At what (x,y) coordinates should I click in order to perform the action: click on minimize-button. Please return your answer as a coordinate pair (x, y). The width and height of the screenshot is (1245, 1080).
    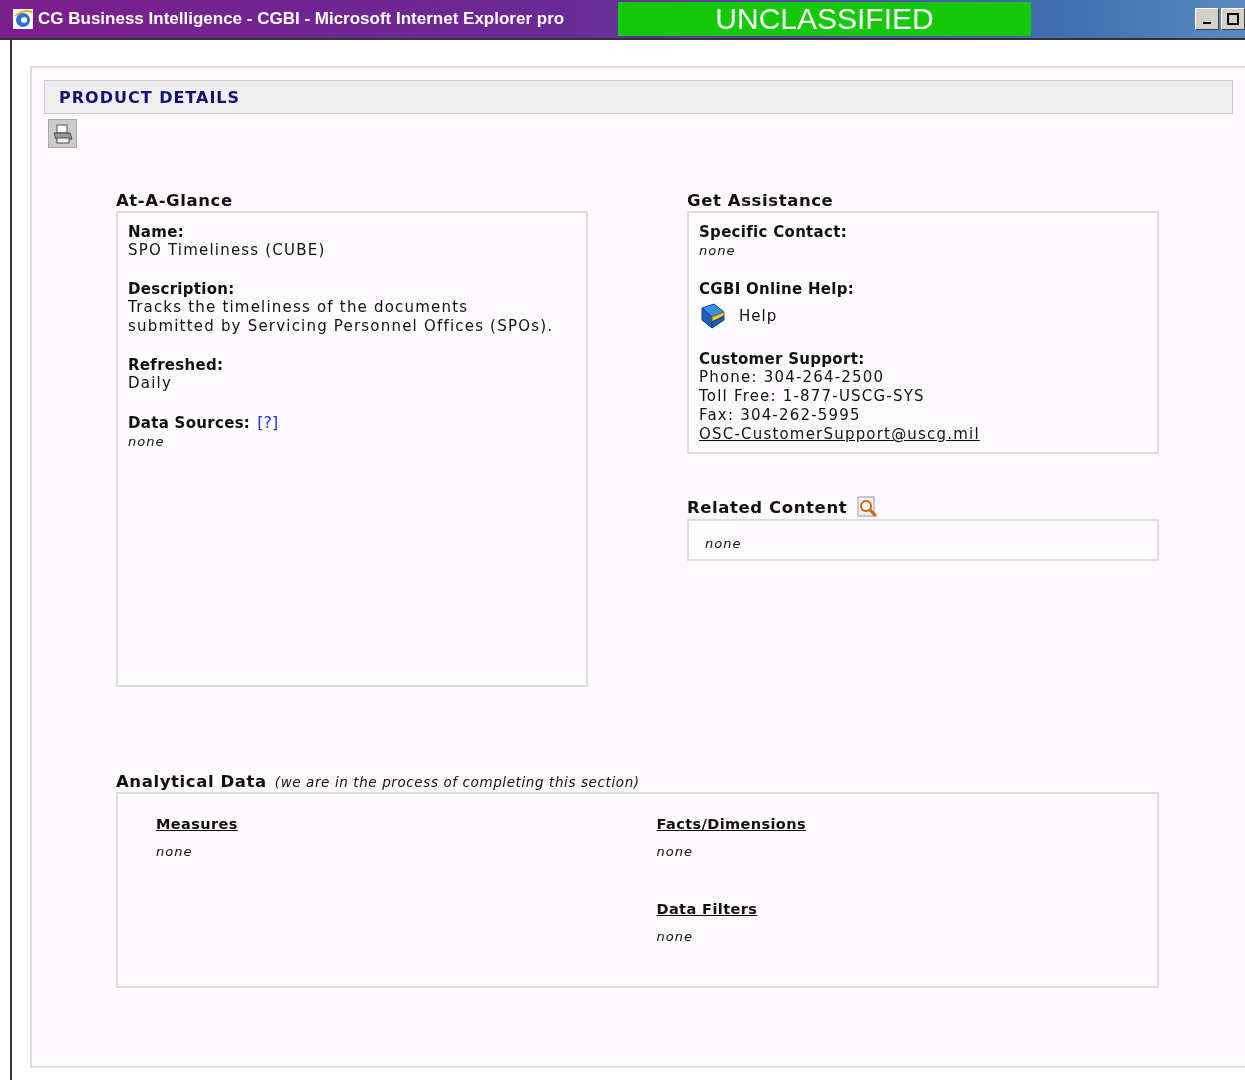
    Looking at the image, I should click on (1207, 19).